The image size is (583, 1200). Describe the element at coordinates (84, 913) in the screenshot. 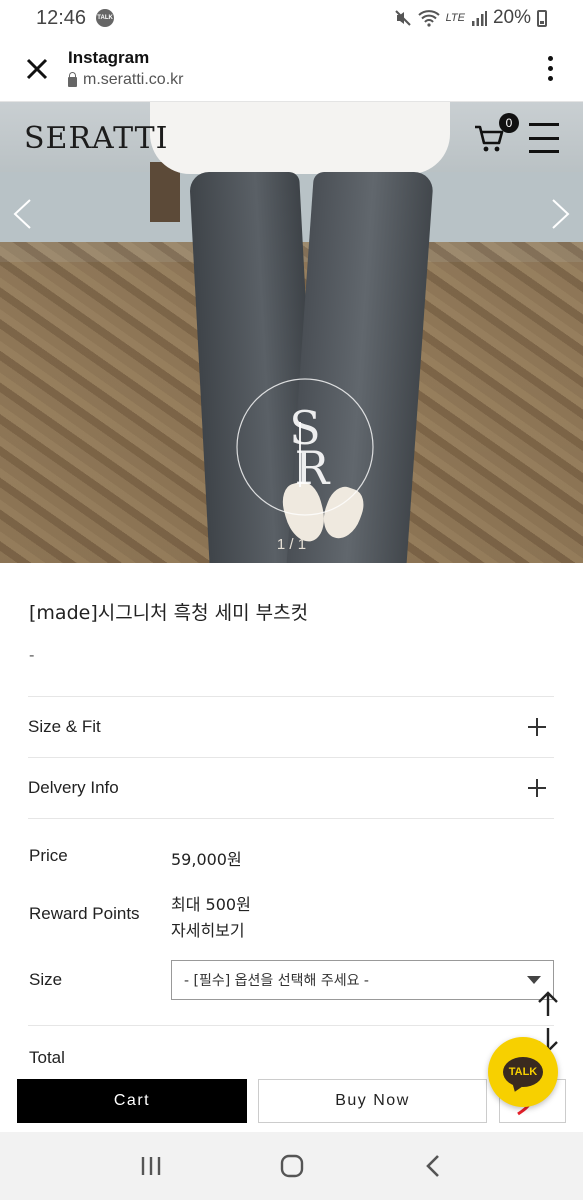

I see `reward-points-label: Reward Points` at that location.